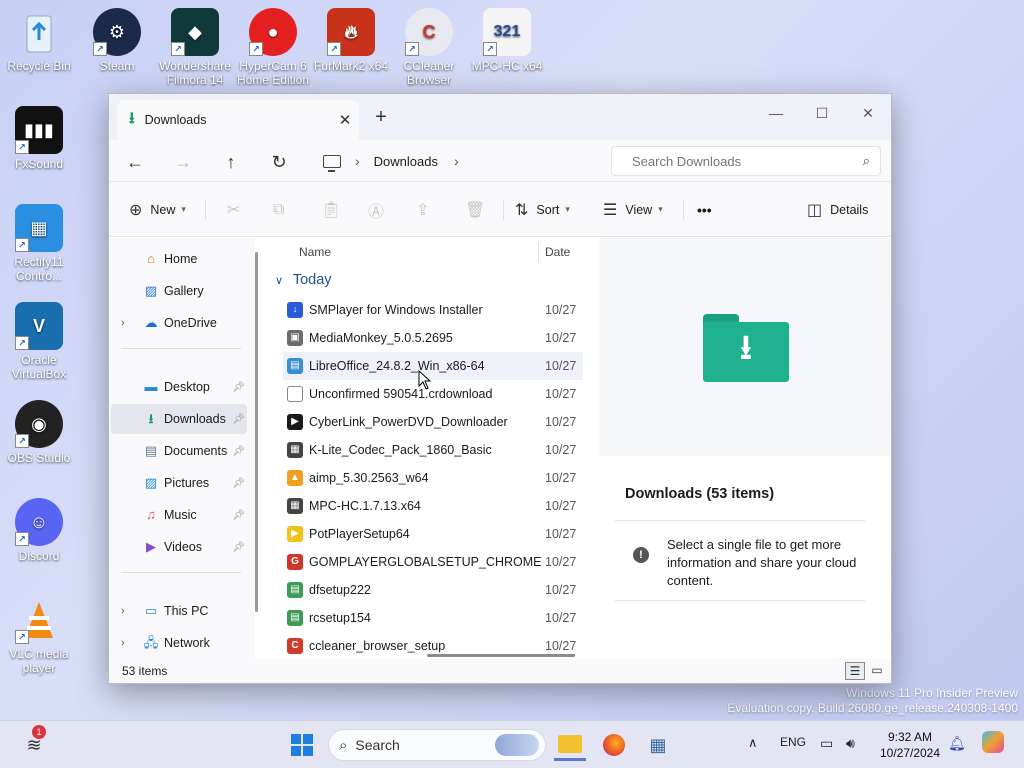 Image resolution: width=1024 pixels, height=768 pixels. Describe the element at coordinates (331, 209) in the screenshot. I see `paste-button: 📋︎` at that location.